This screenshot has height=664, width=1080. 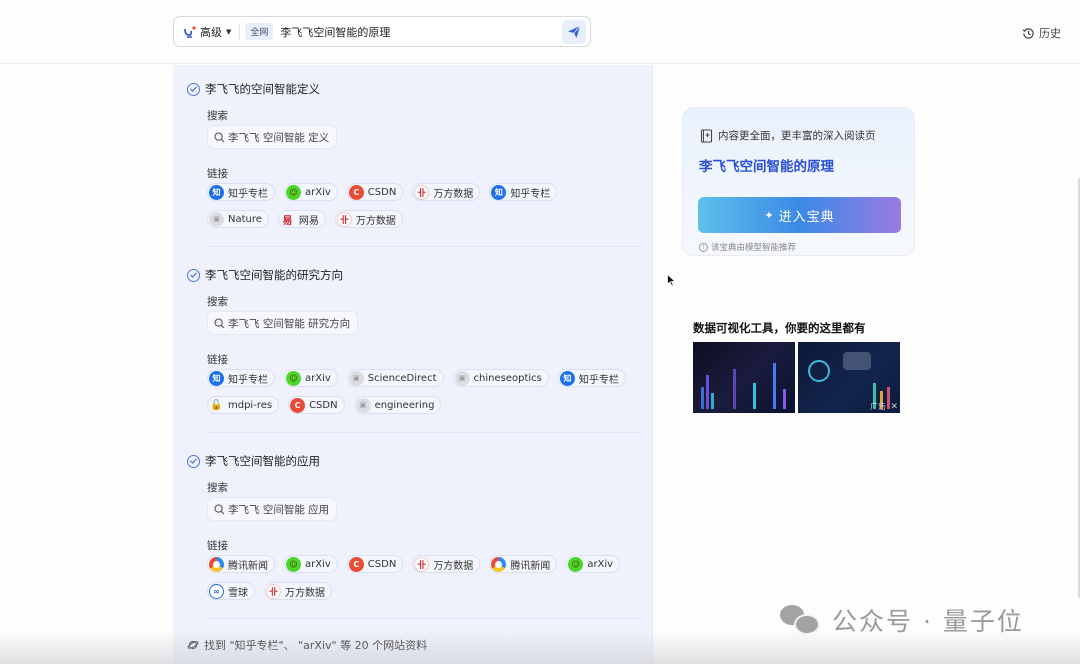 I want to click on search-query-pill: 李飞飞 空间智能 研究方向, so click(x=283, y=323).